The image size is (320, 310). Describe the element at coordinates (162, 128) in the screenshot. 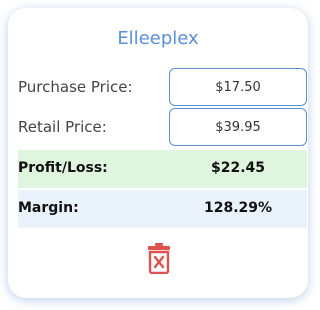

I see `retail-price-row: Retail Price:` at that location.